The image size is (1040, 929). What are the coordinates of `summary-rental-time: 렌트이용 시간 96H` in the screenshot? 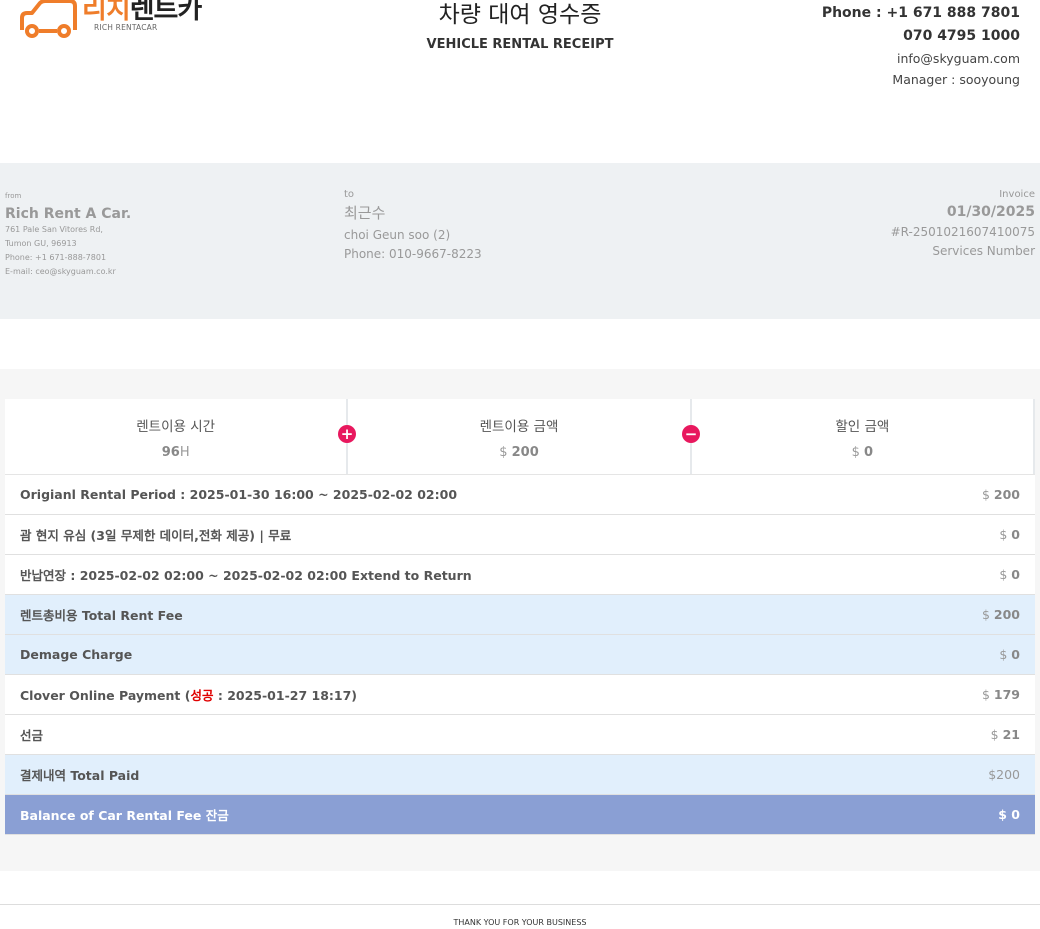 It's located at (177, 436).